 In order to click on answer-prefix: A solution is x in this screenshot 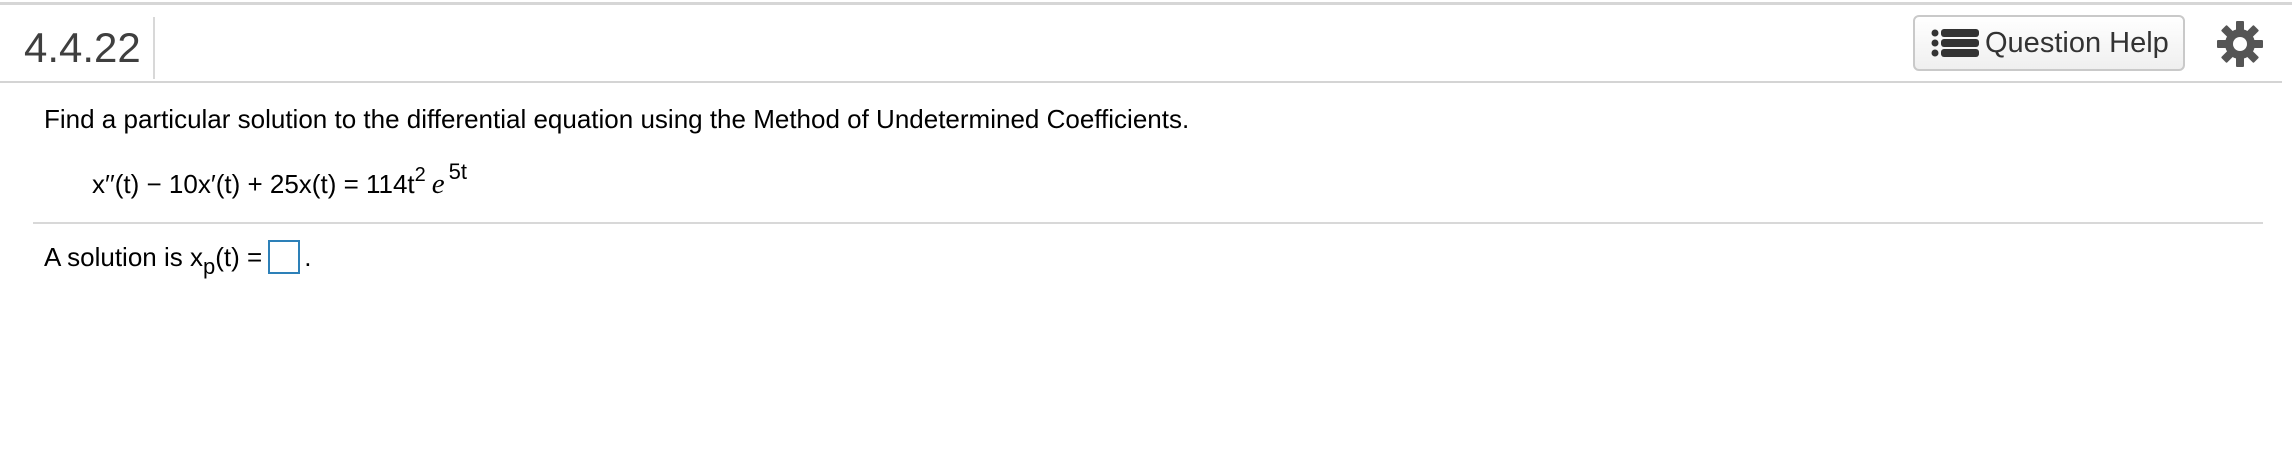, I will do `click(123, 257)`.